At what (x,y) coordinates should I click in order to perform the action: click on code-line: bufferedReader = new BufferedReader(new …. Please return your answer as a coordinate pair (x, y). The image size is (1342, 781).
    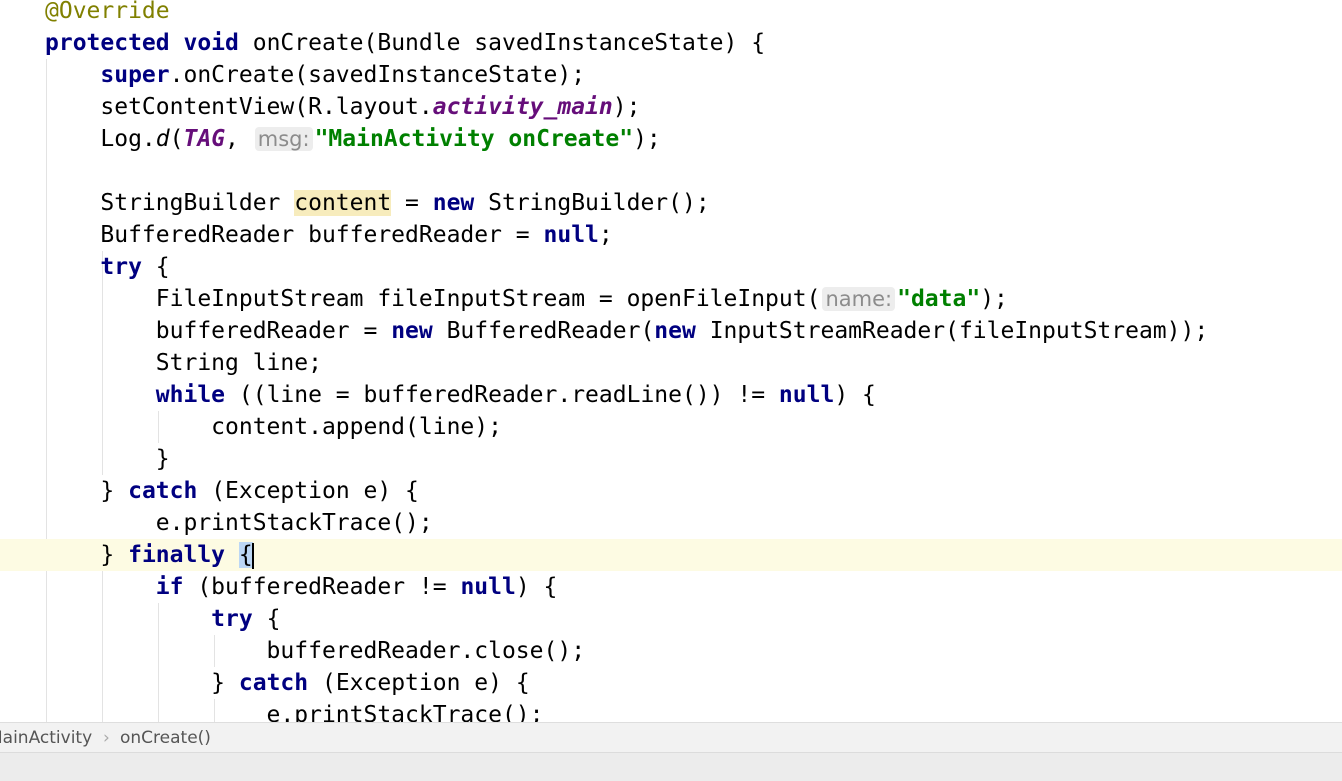
    Looking at the image, I should click on (671, 331).